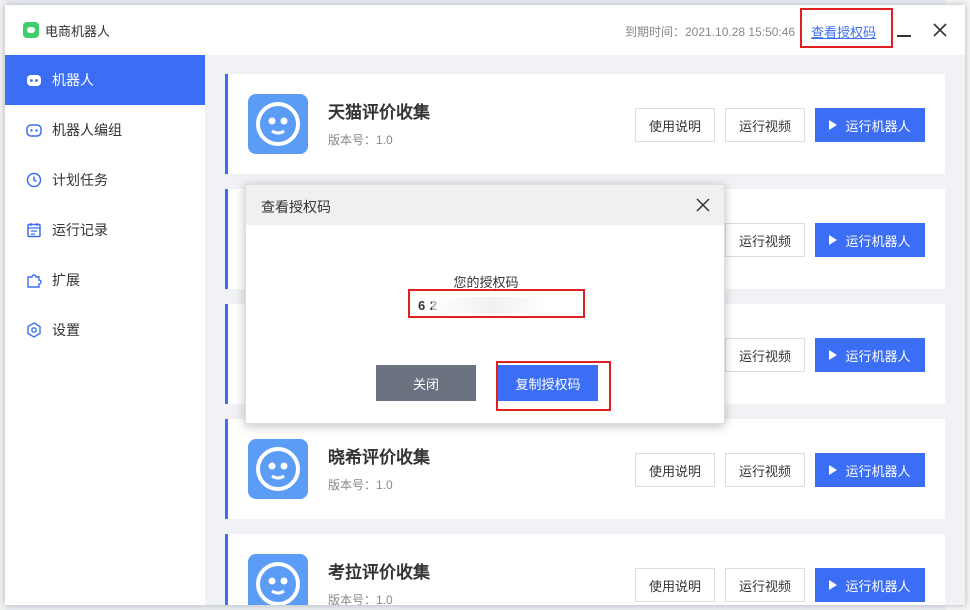 The width and height of the screenshot is (970, 610). Describe the element at coordinates (485, 205) in the screenshot. I see `dialog-header: 查看授权码` at that location.